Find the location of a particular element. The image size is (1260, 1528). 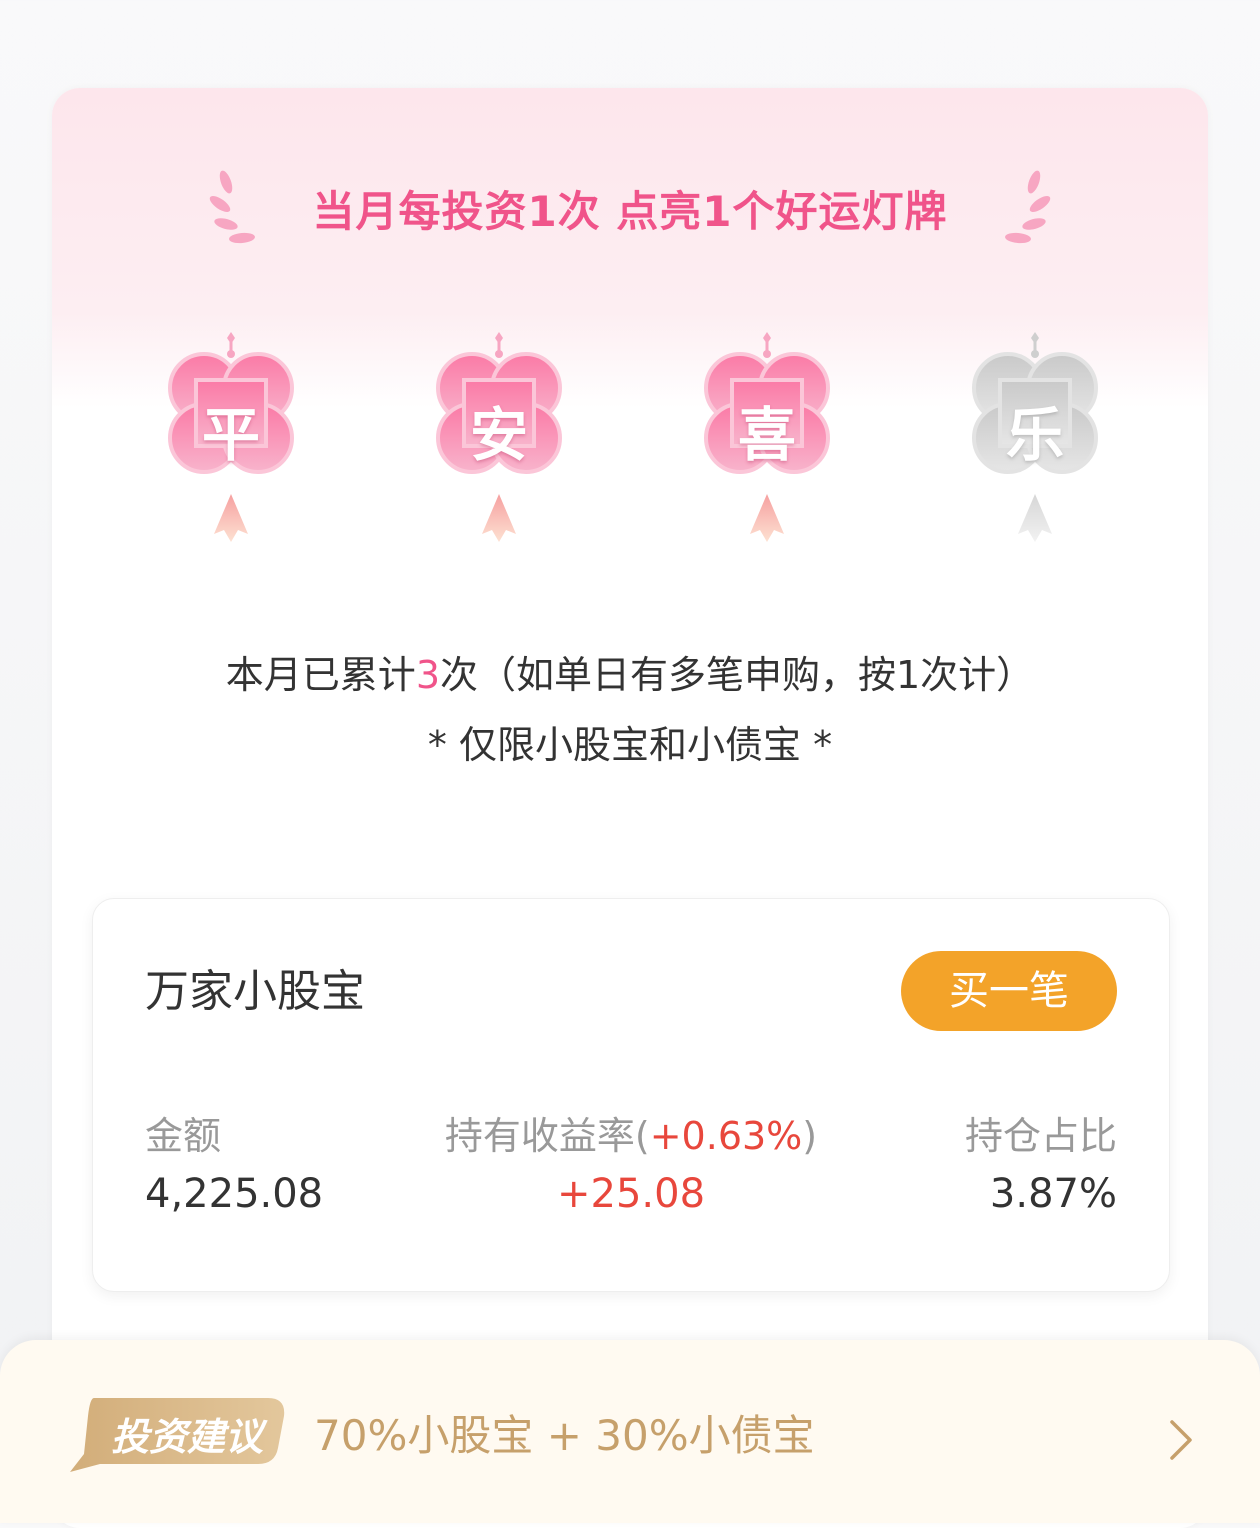

holding-share-value: 3.87% is located at coordinates (1053, 1194).